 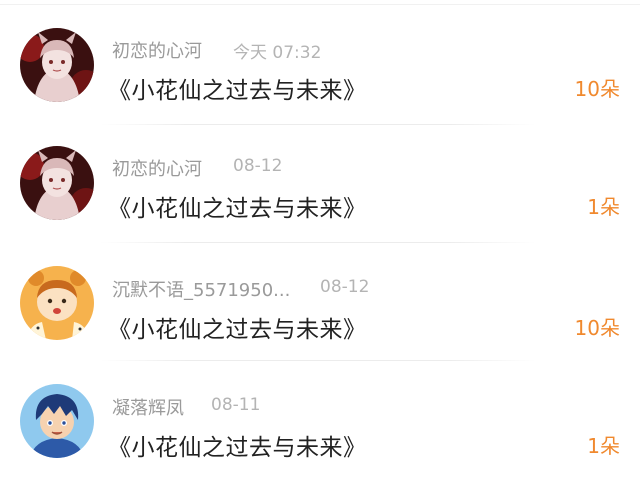 I want to click on timestamp: 今天 07:32, so click(x=277, y=53).